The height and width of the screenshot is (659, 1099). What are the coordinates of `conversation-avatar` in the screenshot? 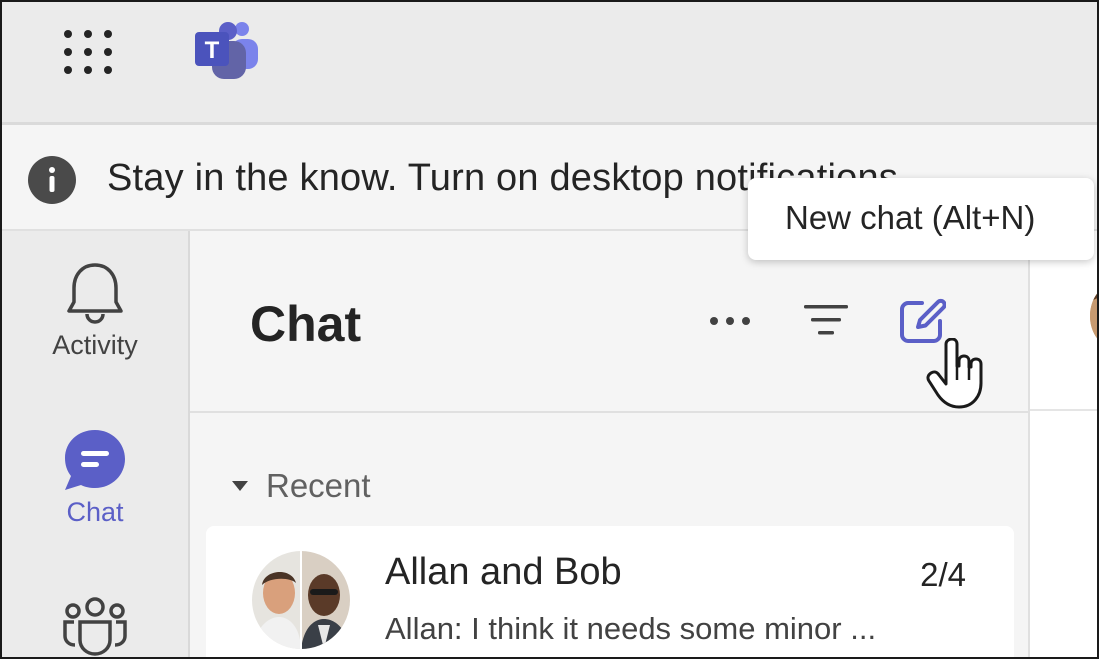 It's located at (1093, 316).